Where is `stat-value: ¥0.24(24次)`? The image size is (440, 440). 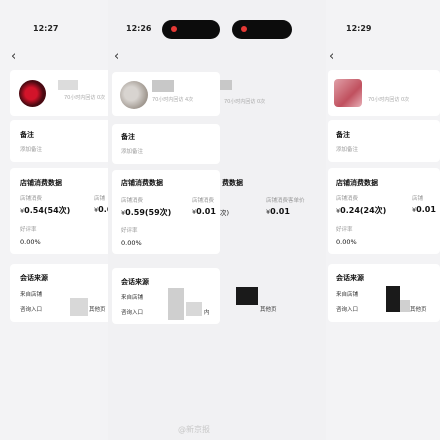 stat-value: ¥0.24(24次) is located at coordinates (361, 210).